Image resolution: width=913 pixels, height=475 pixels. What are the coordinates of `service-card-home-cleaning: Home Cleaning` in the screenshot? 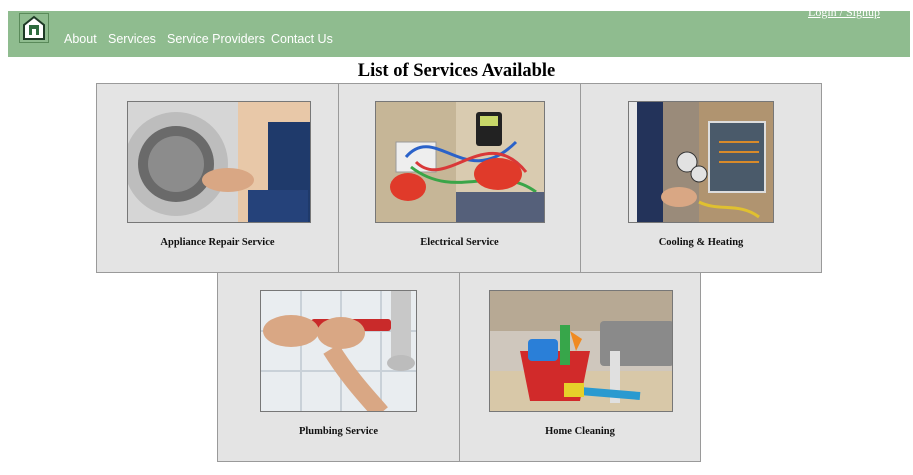 It's located at (580, 367).